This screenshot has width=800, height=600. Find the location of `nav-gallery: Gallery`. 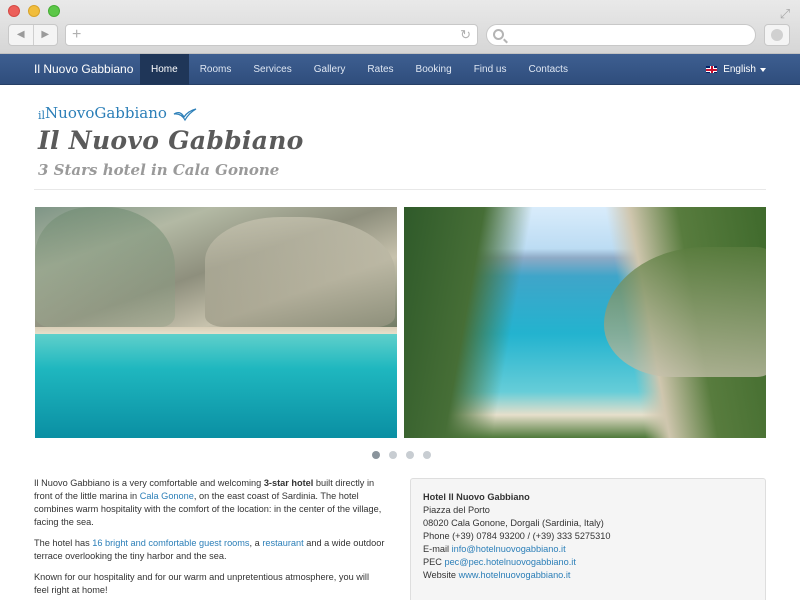

nav-gallery: Gallery is located at coordinates (330, 69).